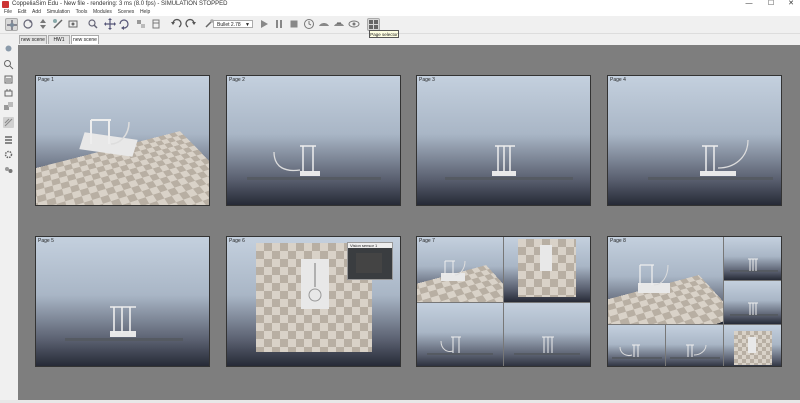 This screenshot has width=800, height=403. What do you see at coordinates (58, 24) in the screenshot?
I see `camera-zoom-icon` at bounding box center [58, 24].